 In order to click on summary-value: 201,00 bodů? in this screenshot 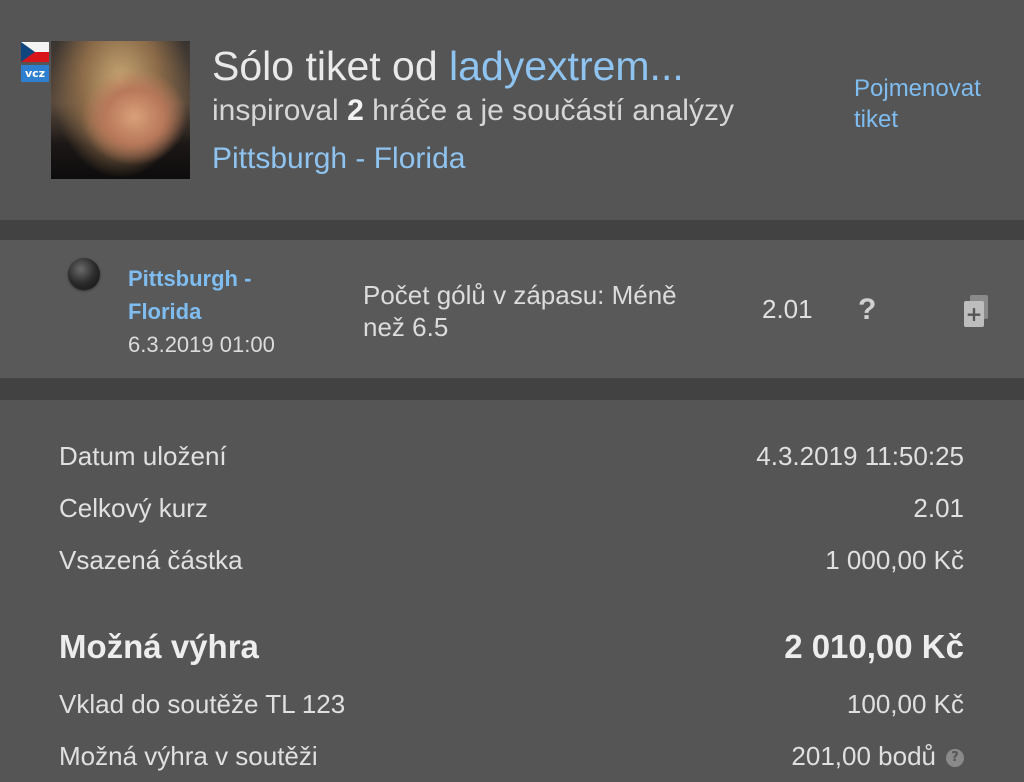, I will do `click(877, 756)`.